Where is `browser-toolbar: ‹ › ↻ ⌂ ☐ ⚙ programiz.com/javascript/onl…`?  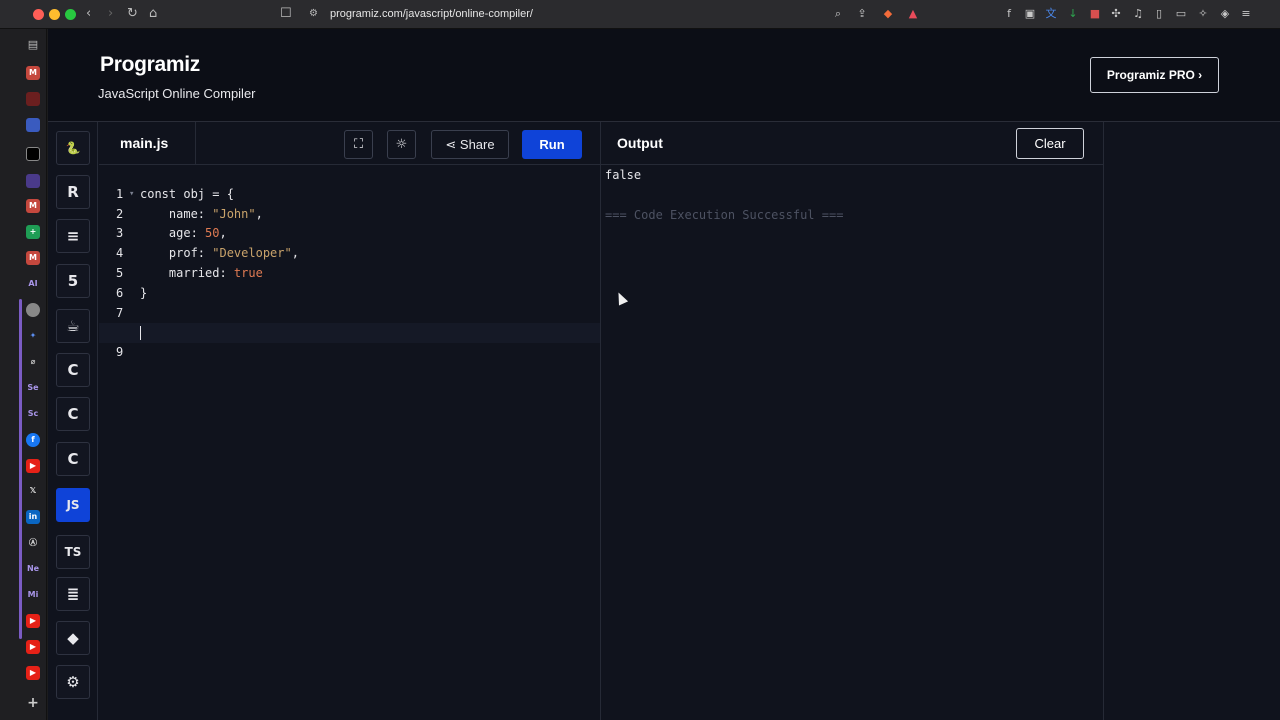 browser-toolbar: ‹ › ↻ ⌂ ☐ ⚙ programiz.com/javascript/onl… is located at coordinates (640, 14).